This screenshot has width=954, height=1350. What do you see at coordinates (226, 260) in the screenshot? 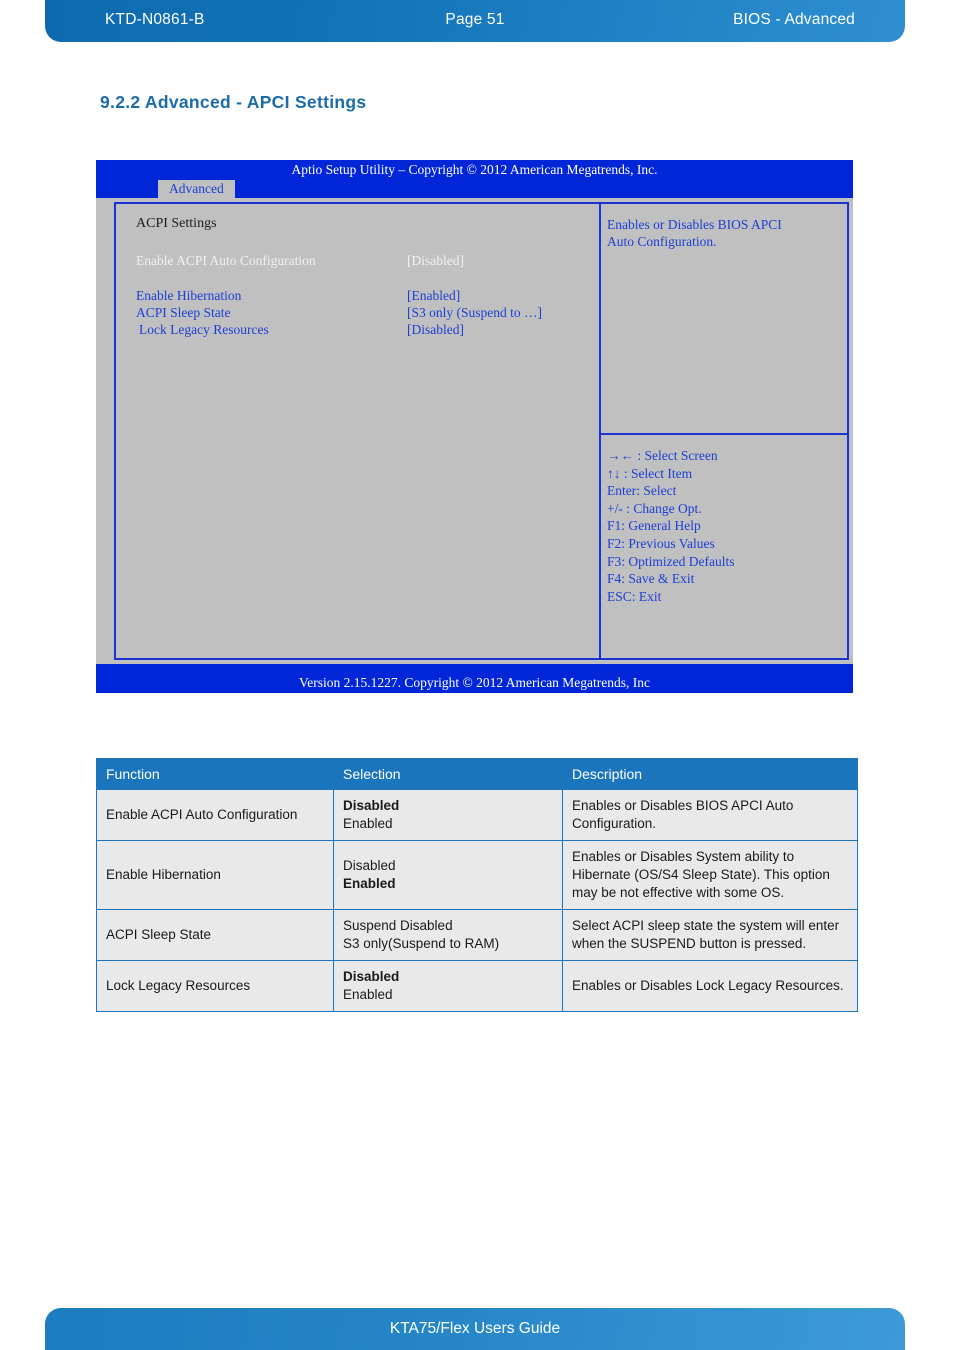
I see `setting-label: Enable ACPI Auto Configuration` at bounding box center [226, 260].